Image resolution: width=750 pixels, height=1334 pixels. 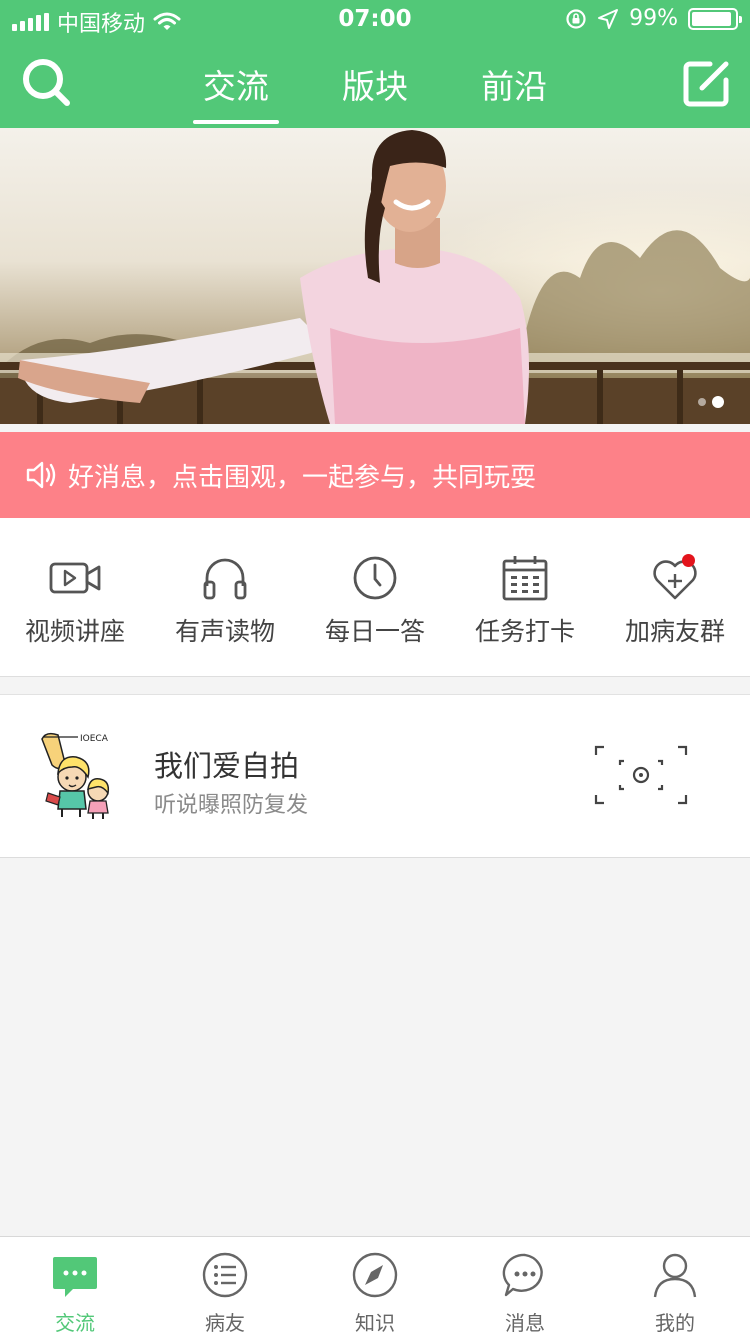 I want to click on notice-bar: 好消息，点击围观，一起参与，共同玩耍, so click(x=375, y=475).